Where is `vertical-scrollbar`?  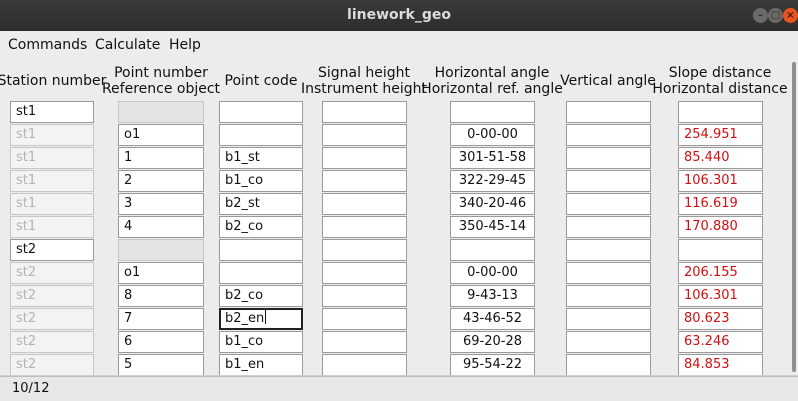 vertical-scrollbar is located at coordinates (794, 218).